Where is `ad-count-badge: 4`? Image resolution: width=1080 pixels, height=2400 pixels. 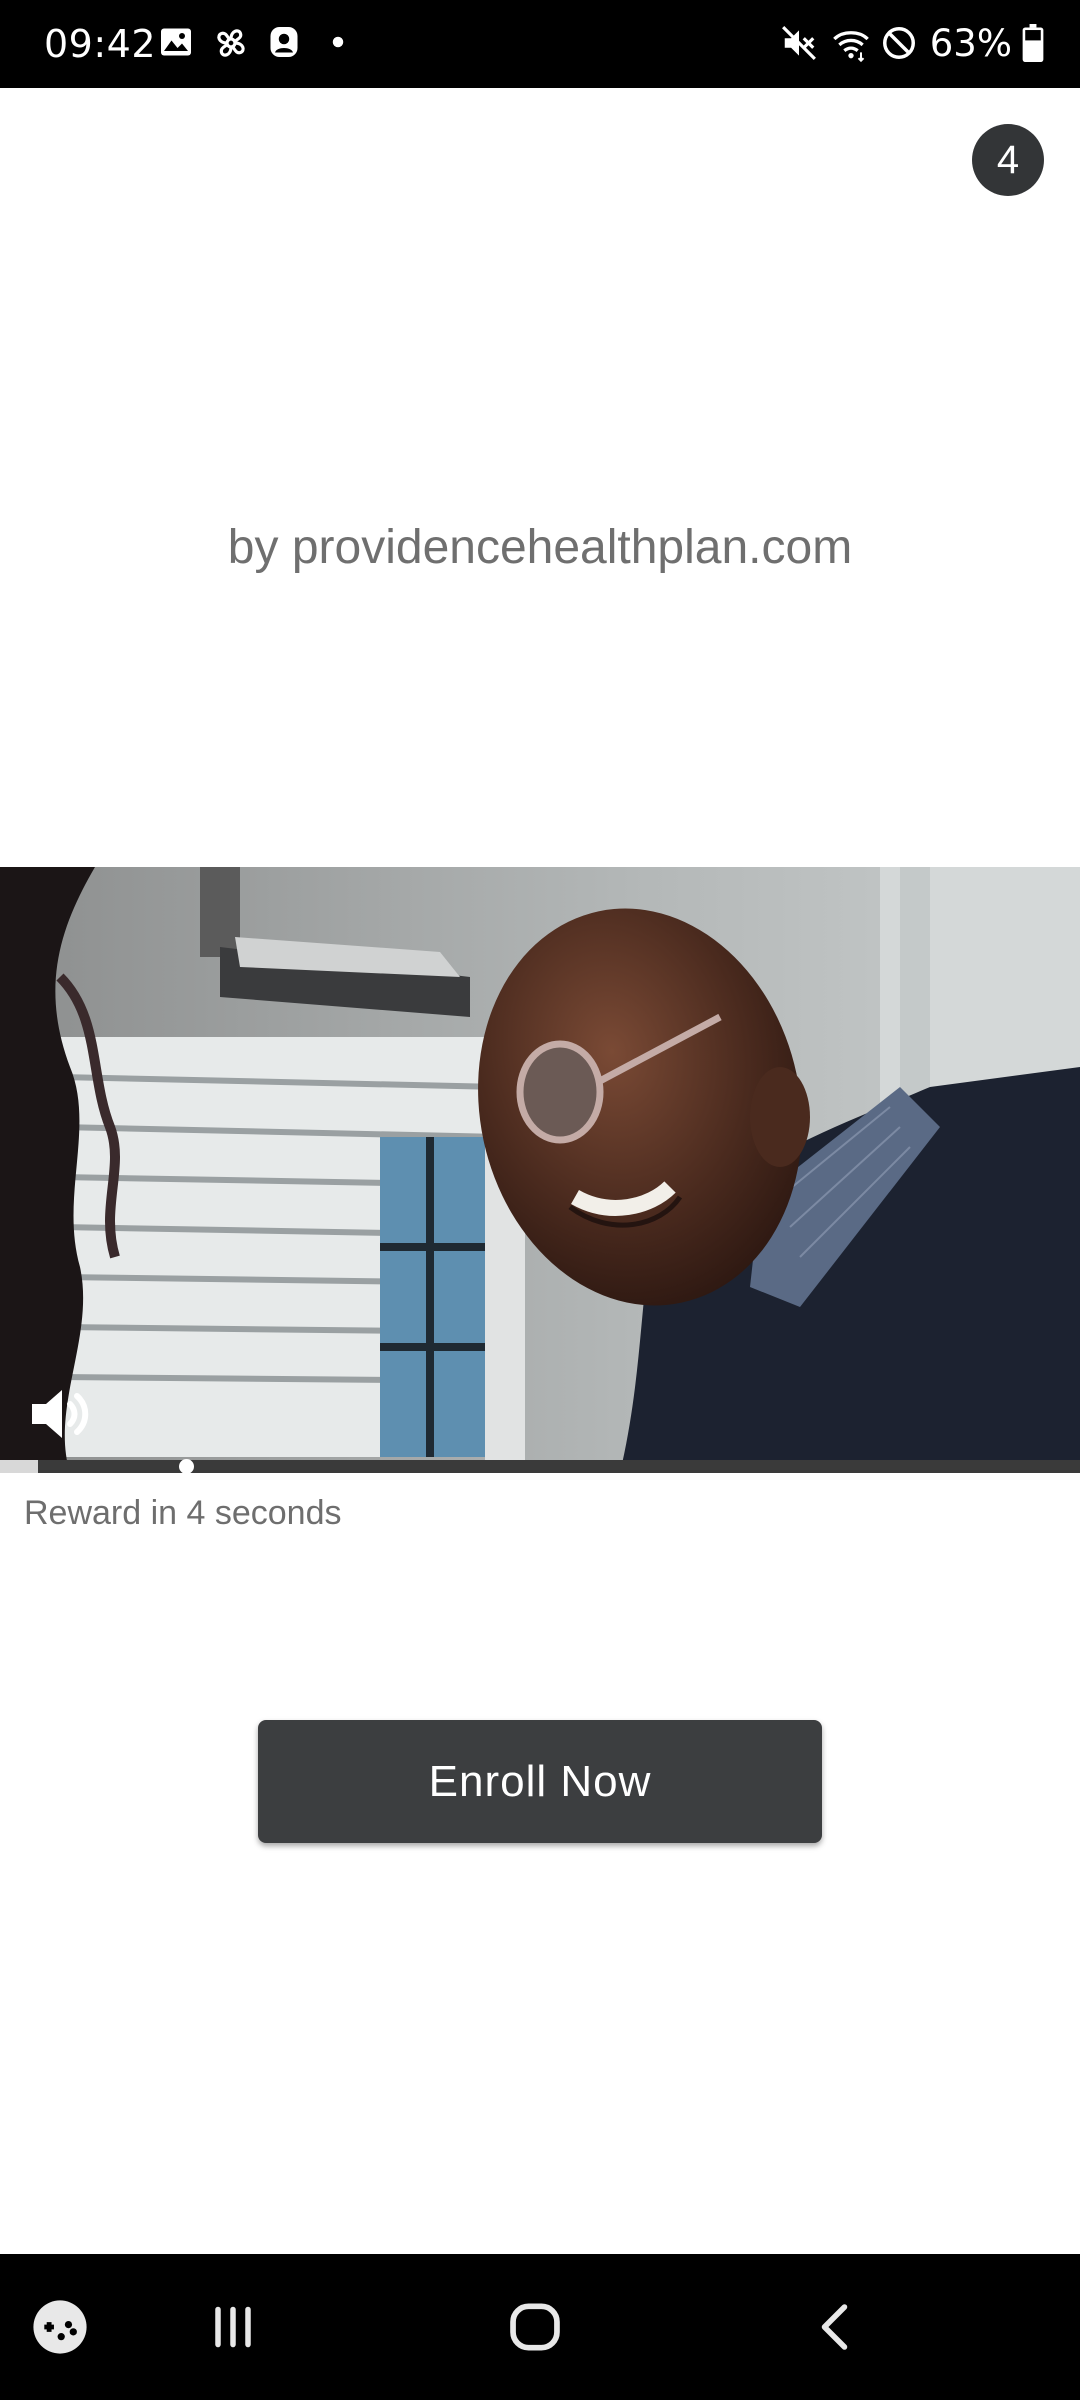
ad-count-badge: 4 is located at coordinates (1008, 160).